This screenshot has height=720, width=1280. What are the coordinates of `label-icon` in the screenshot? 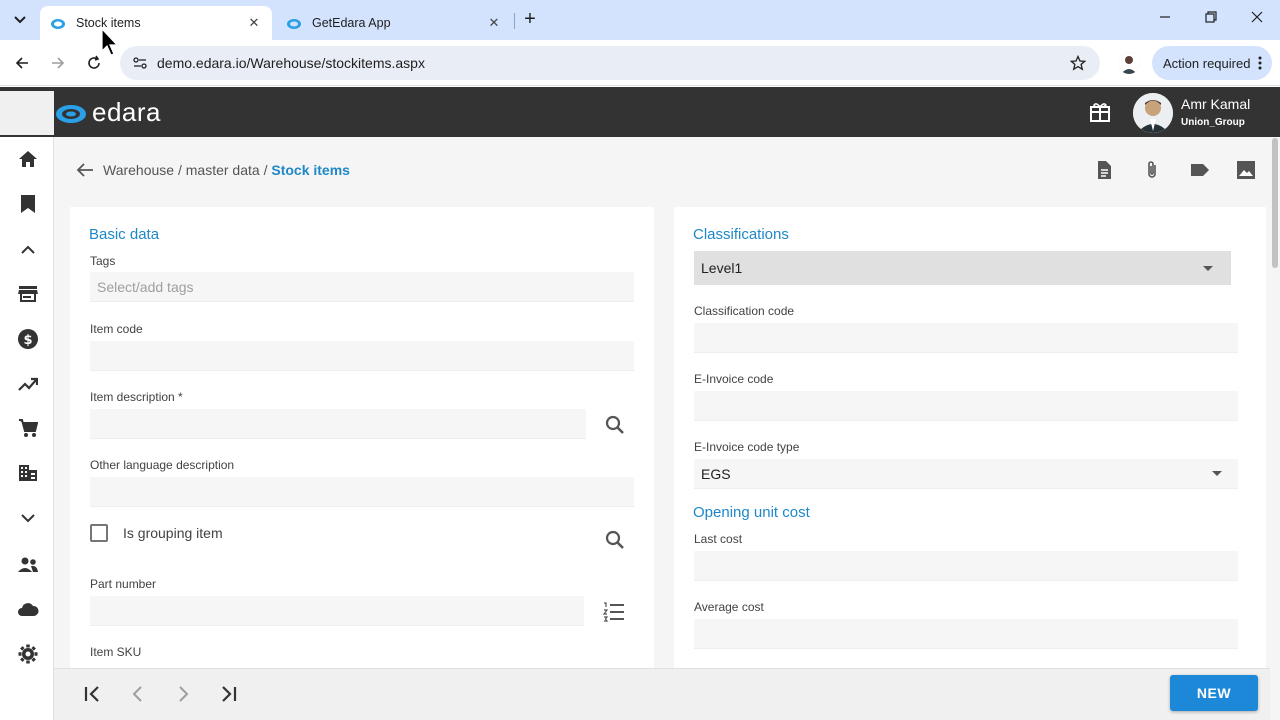 It's located at (1200, 170).